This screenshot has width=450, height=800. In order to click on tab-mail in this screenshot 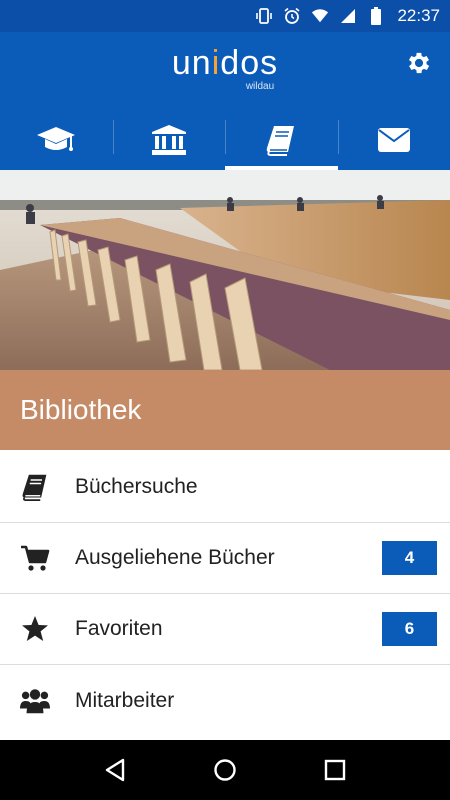, I will do `click(393, 140)`.